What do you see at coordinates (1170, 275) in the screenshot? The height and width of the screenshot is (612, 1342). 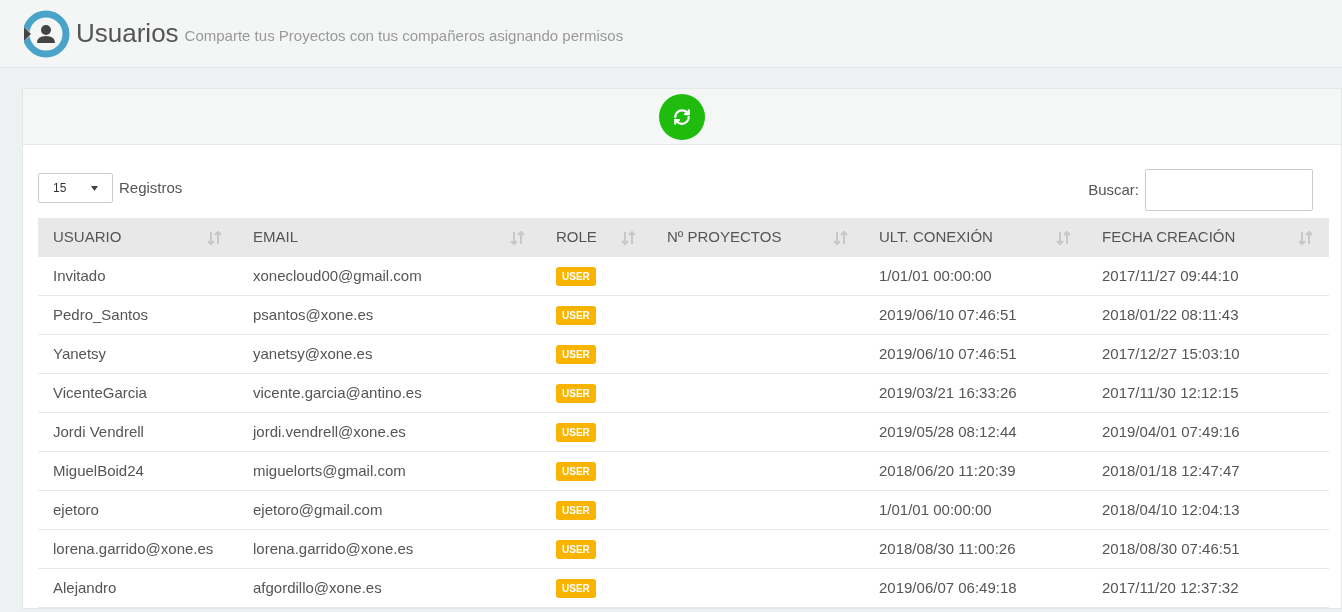 I see `table-cell-text: 2017/11/27 09:44:10` at bounding box center [1170, 275].